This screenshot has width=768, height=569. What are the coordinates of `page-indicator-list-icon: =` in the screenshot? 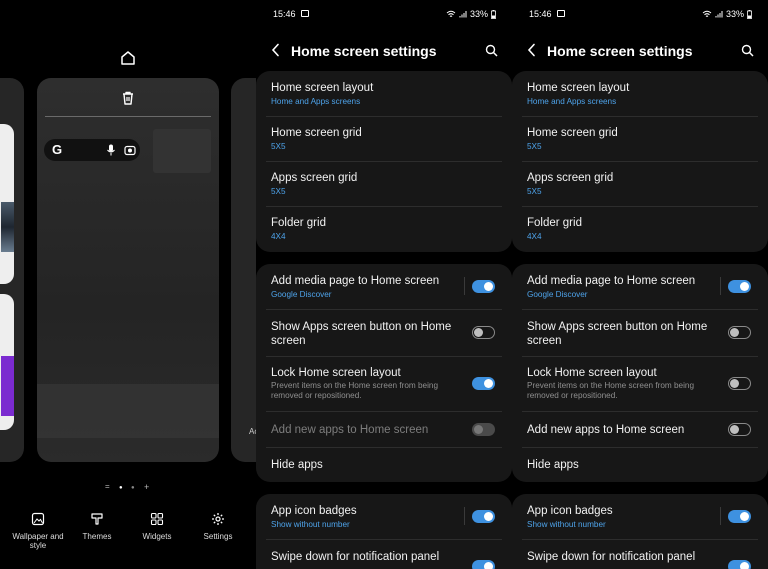 It's located at (107, 486).